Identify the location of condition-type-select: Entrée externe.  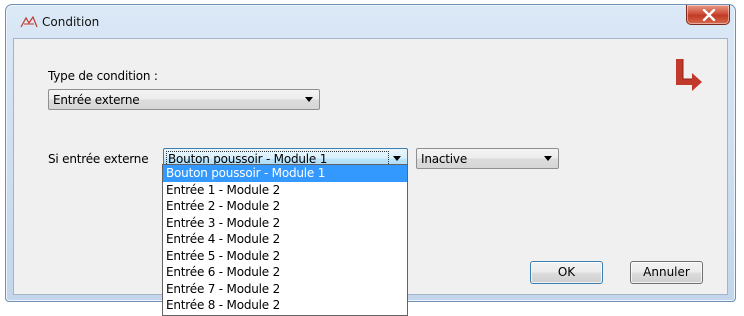
(184, 99).